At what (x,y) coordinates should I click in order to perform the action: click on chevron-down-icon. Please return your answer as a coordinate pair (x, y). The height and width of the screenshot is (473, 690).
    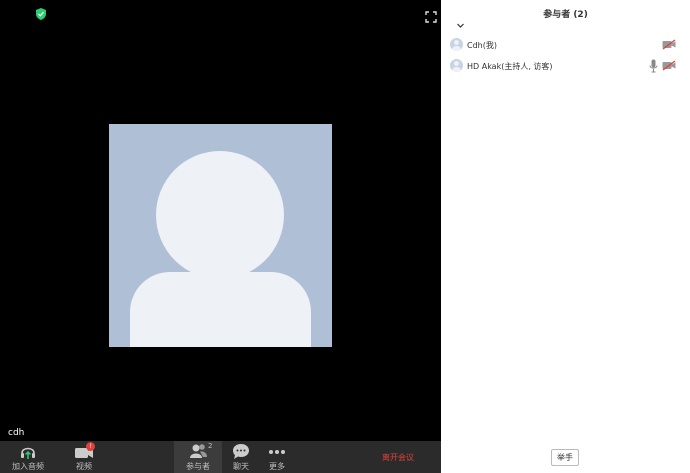
    Looking at the image, I should click on (460, 25).